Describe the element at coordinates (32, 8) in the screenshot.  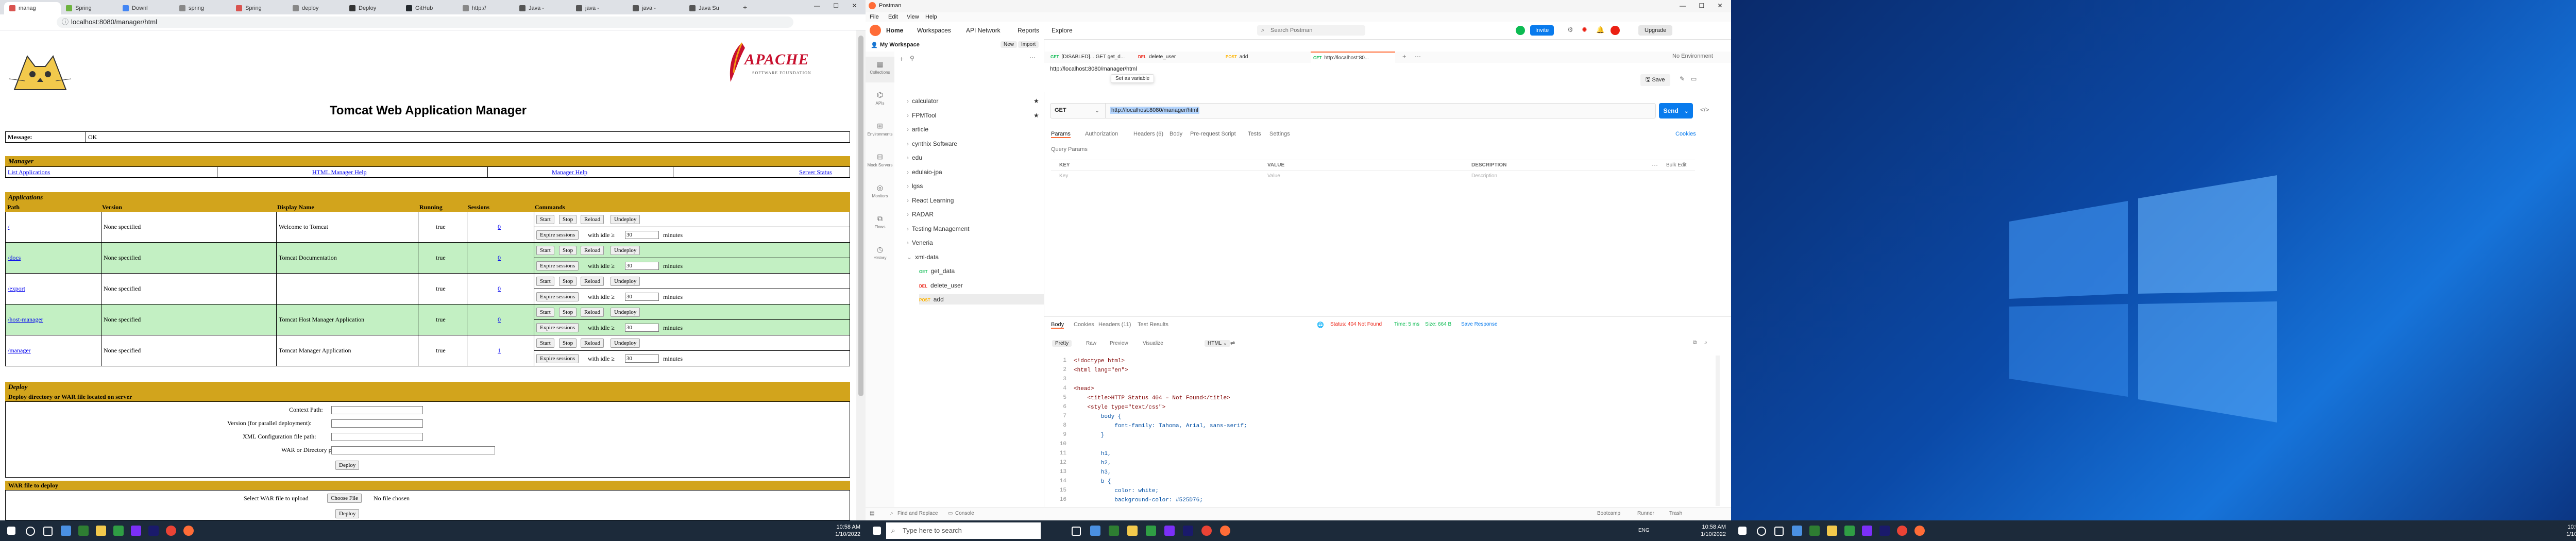
I see `browser-tab: manag` at that location.